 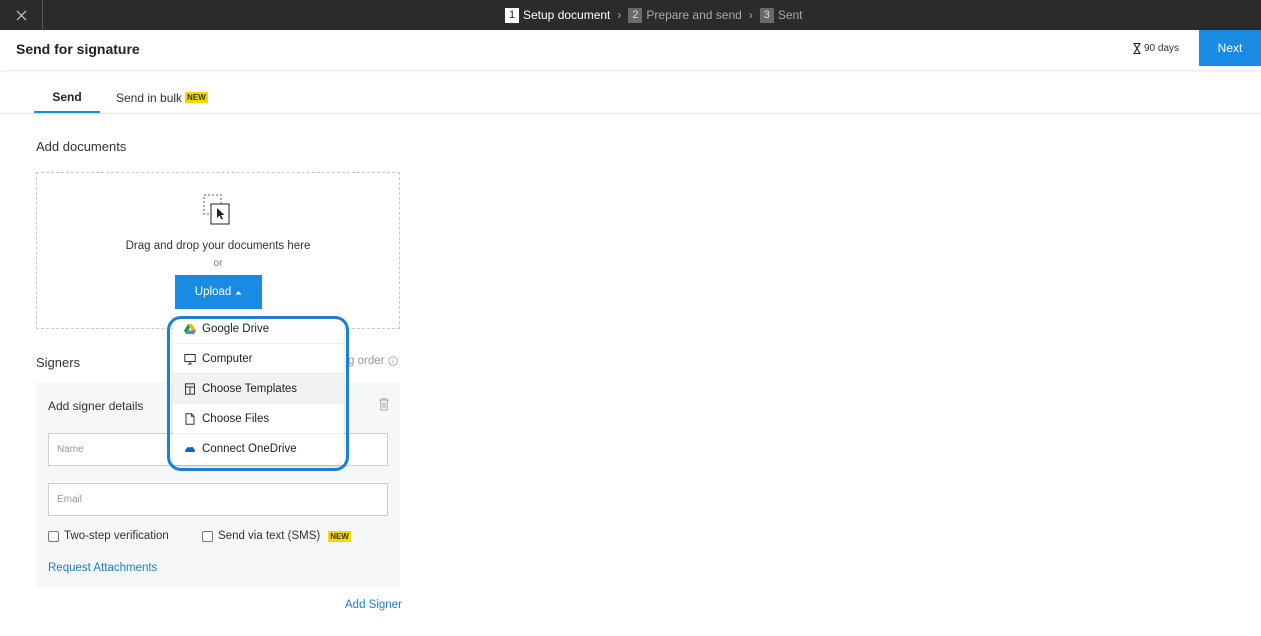 What do you see at coordinates (373, 605) in the screenshot?
I see `add-signer-link: Add Signer` at bounding box center [373, 605].